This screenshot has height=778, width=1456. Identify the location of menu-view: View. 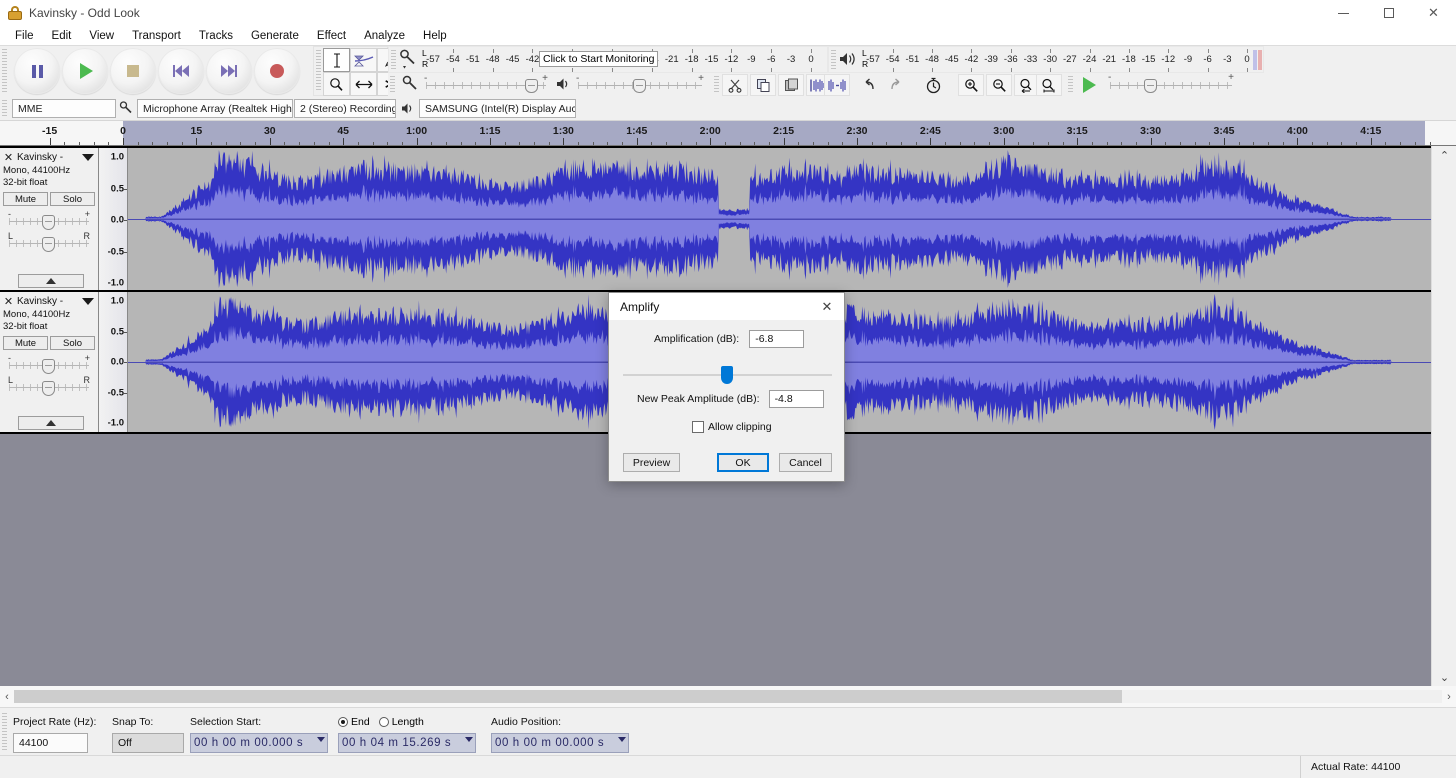
(101, 36).